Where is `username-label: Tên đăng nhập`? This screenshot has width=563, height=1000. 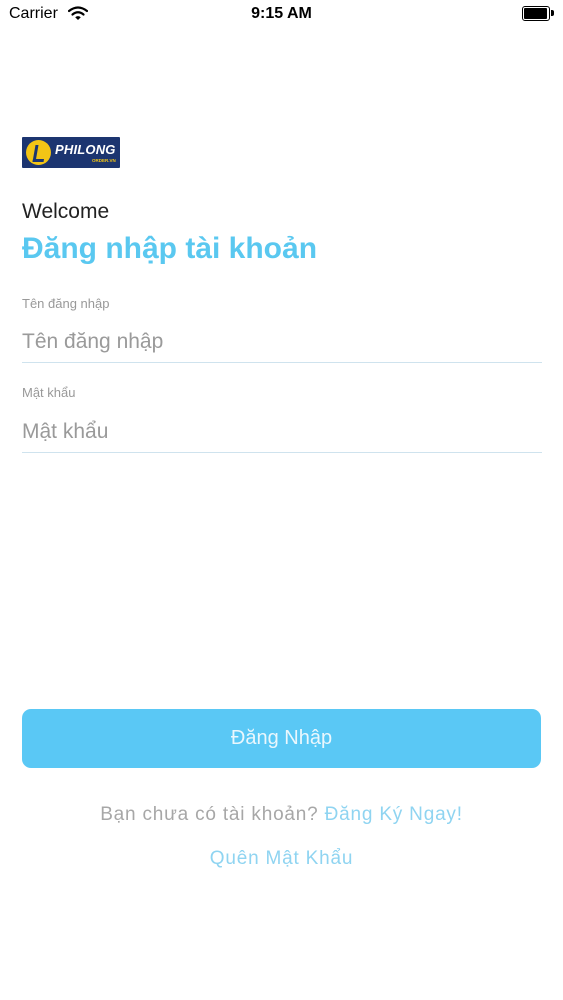 username-label: Tên đăng nhập is located at coordinates (66, 303).